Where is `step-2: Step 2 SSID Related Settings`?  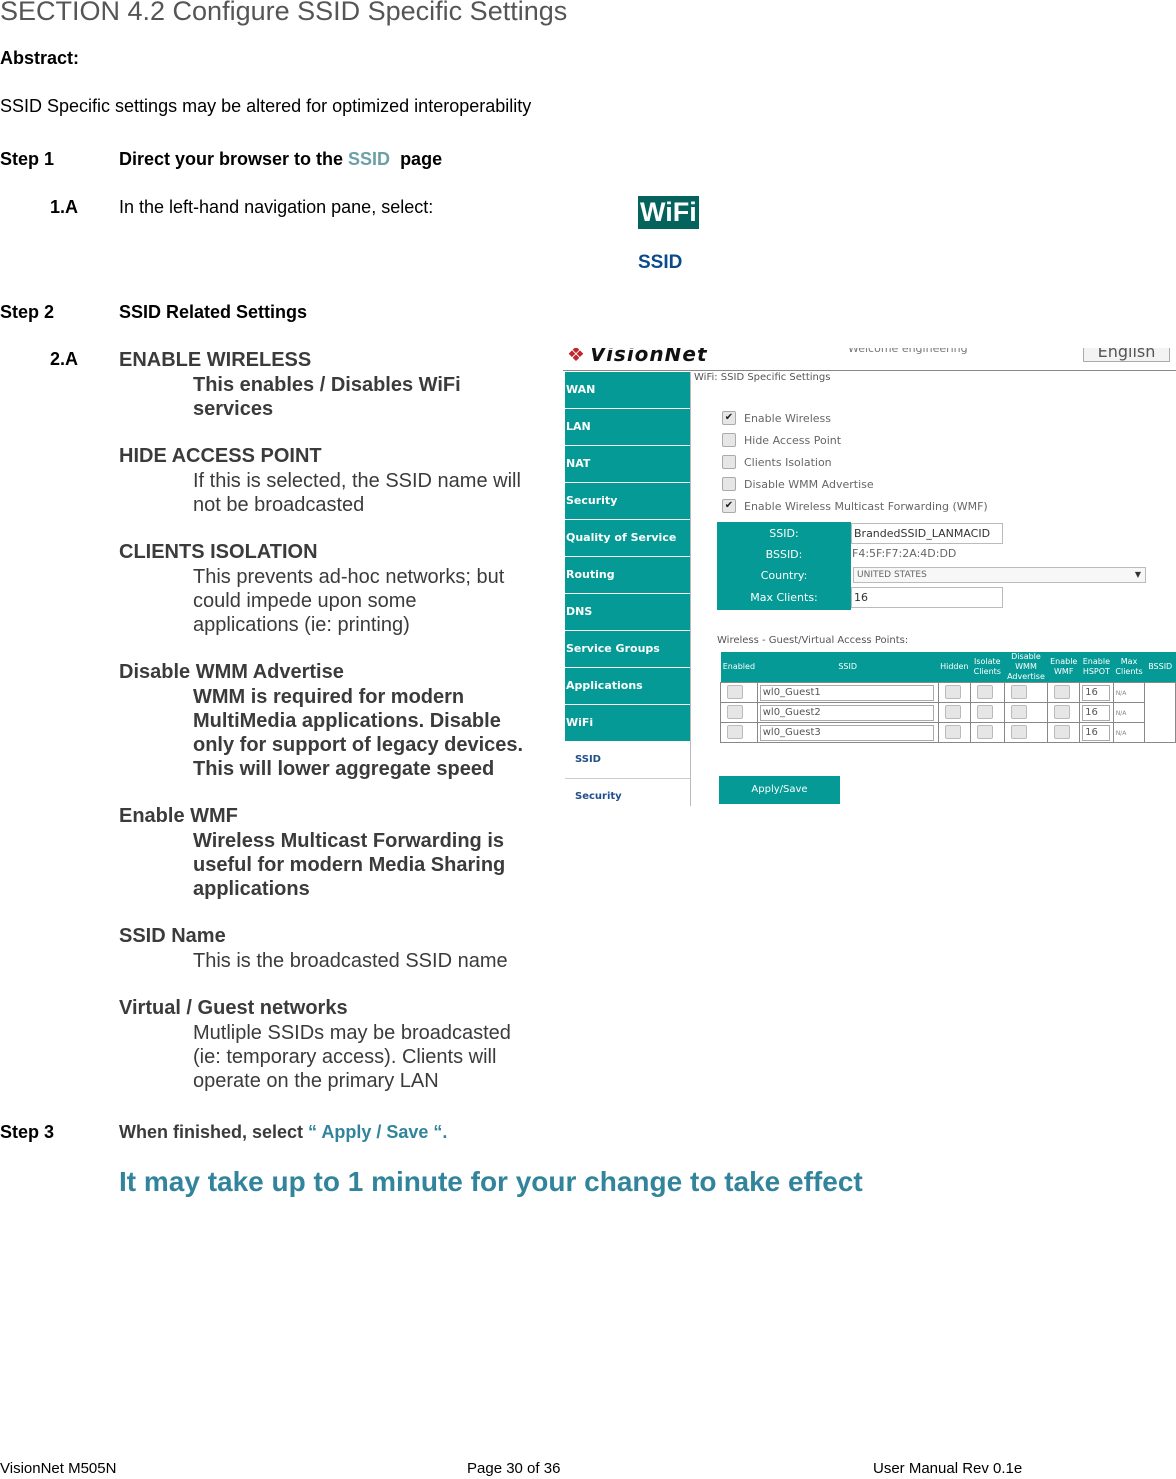
step-2: Step 2 SSID Related Settings is located at coordinates (250, 313).